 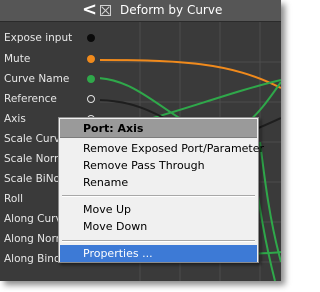 I want to click on menu-header: Port: Axis, so click(x=158, y=128).